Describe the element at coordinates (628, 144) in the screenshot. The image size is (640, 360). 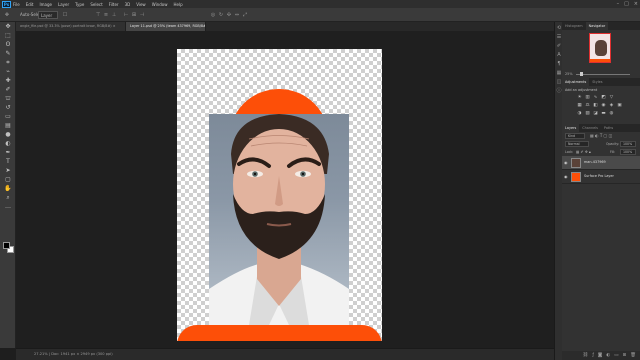
I see `opacity-input: 100%` at that location.